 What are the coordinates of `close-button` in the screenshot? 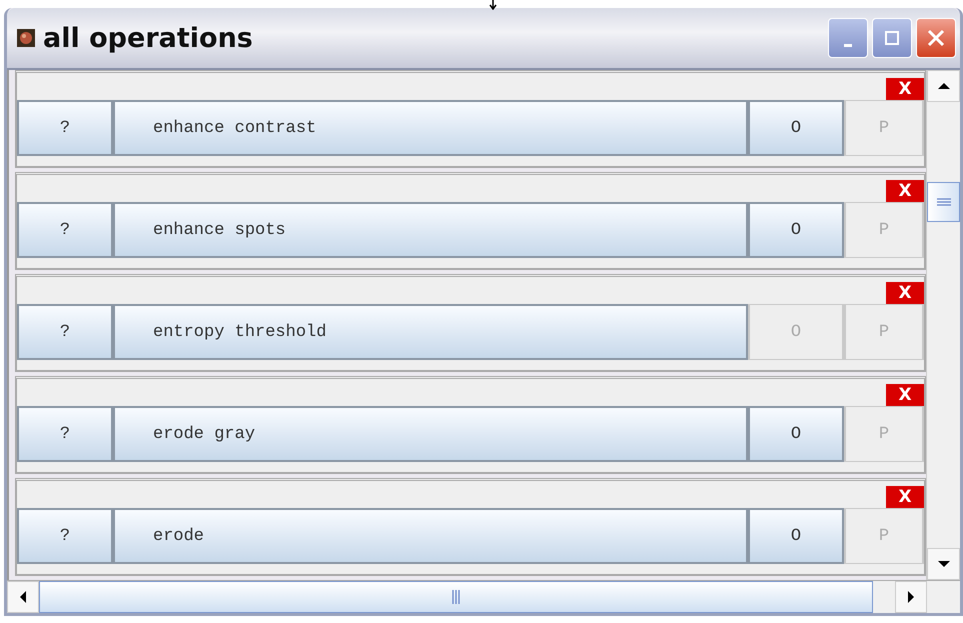 It's located at (936, 38).